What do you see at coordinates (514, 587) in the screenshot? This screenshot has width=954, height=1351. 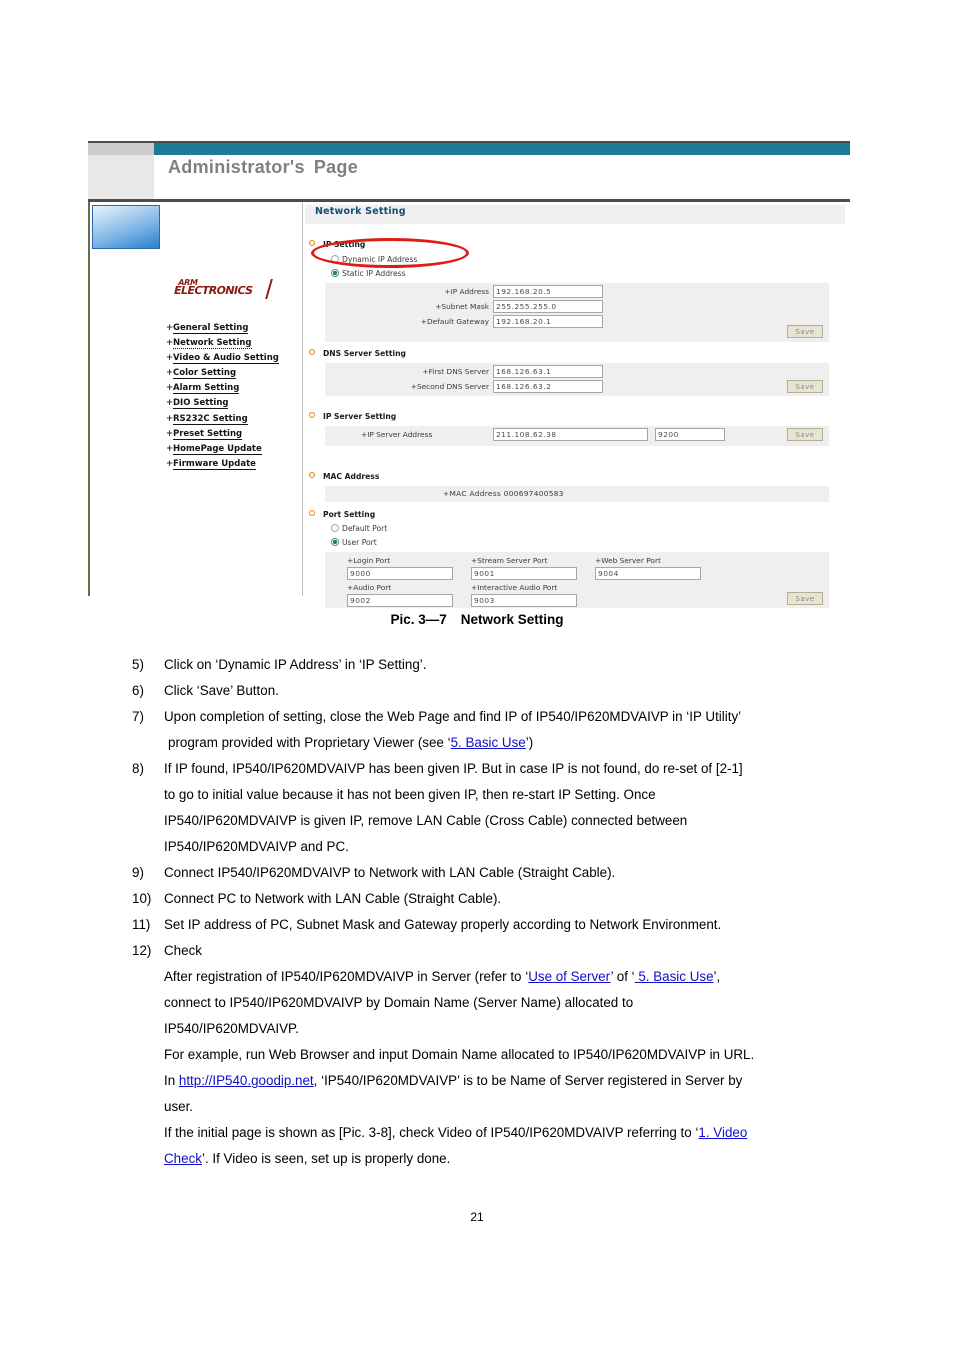 I see `interactive-audio-port-label: +Interactive Audio Port` at bounding box center [514, 587].